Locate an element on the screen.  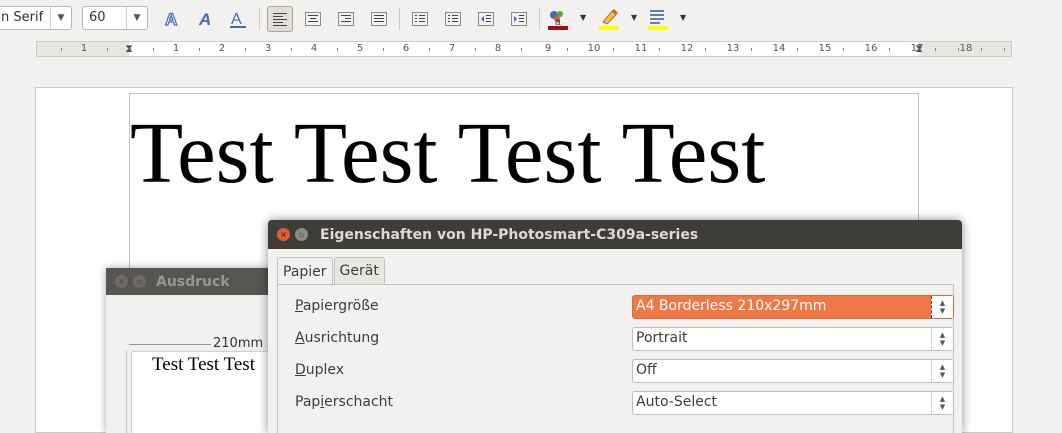
ruler-number: 10 is located at coordinates (594, 48).